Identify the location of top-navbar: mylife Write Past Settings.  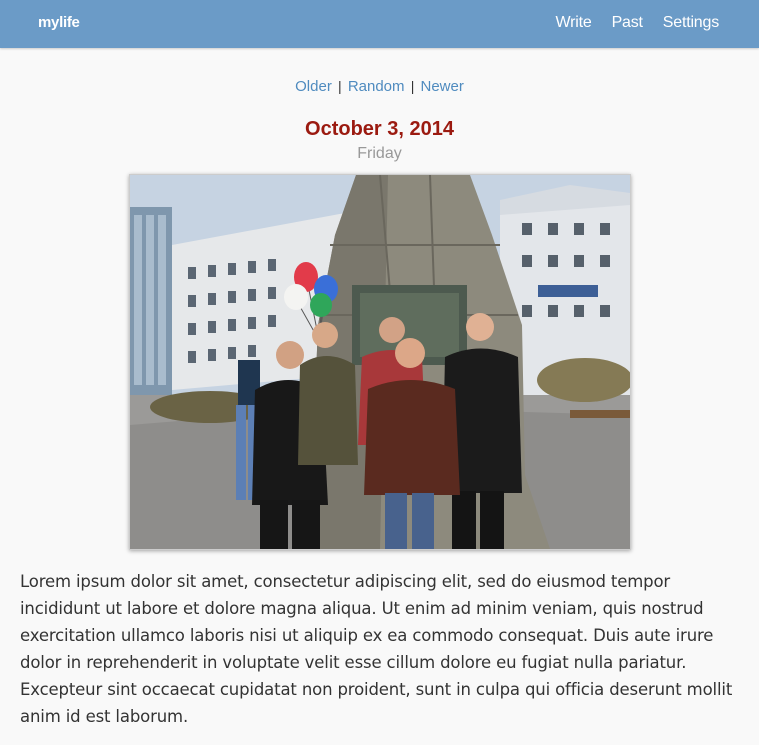
(379, 24).